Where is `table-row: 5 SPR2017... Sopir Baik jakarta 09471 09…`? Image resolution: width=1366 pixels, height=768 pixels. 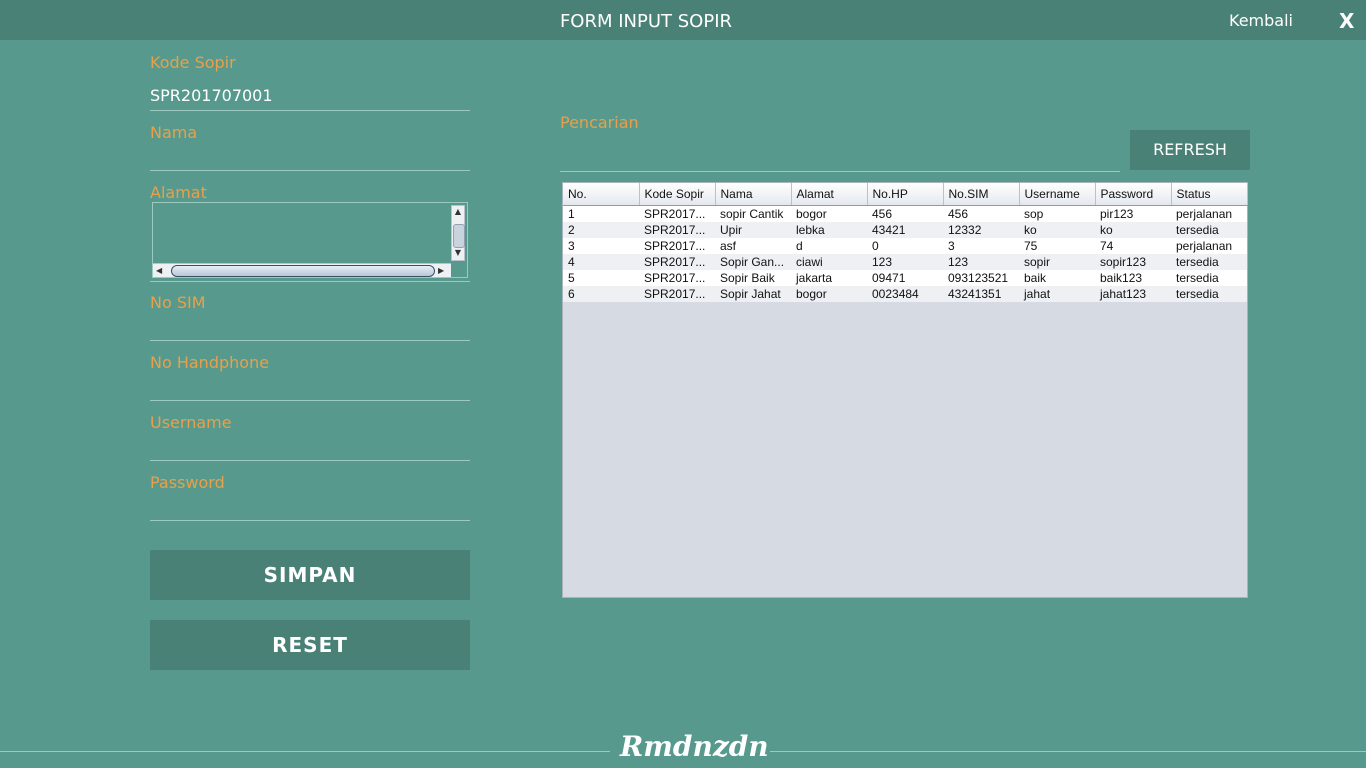
table-row: 5 SPR2017... Sopir Baik jakarta 09471 09… is located at coordinates (905, 278).